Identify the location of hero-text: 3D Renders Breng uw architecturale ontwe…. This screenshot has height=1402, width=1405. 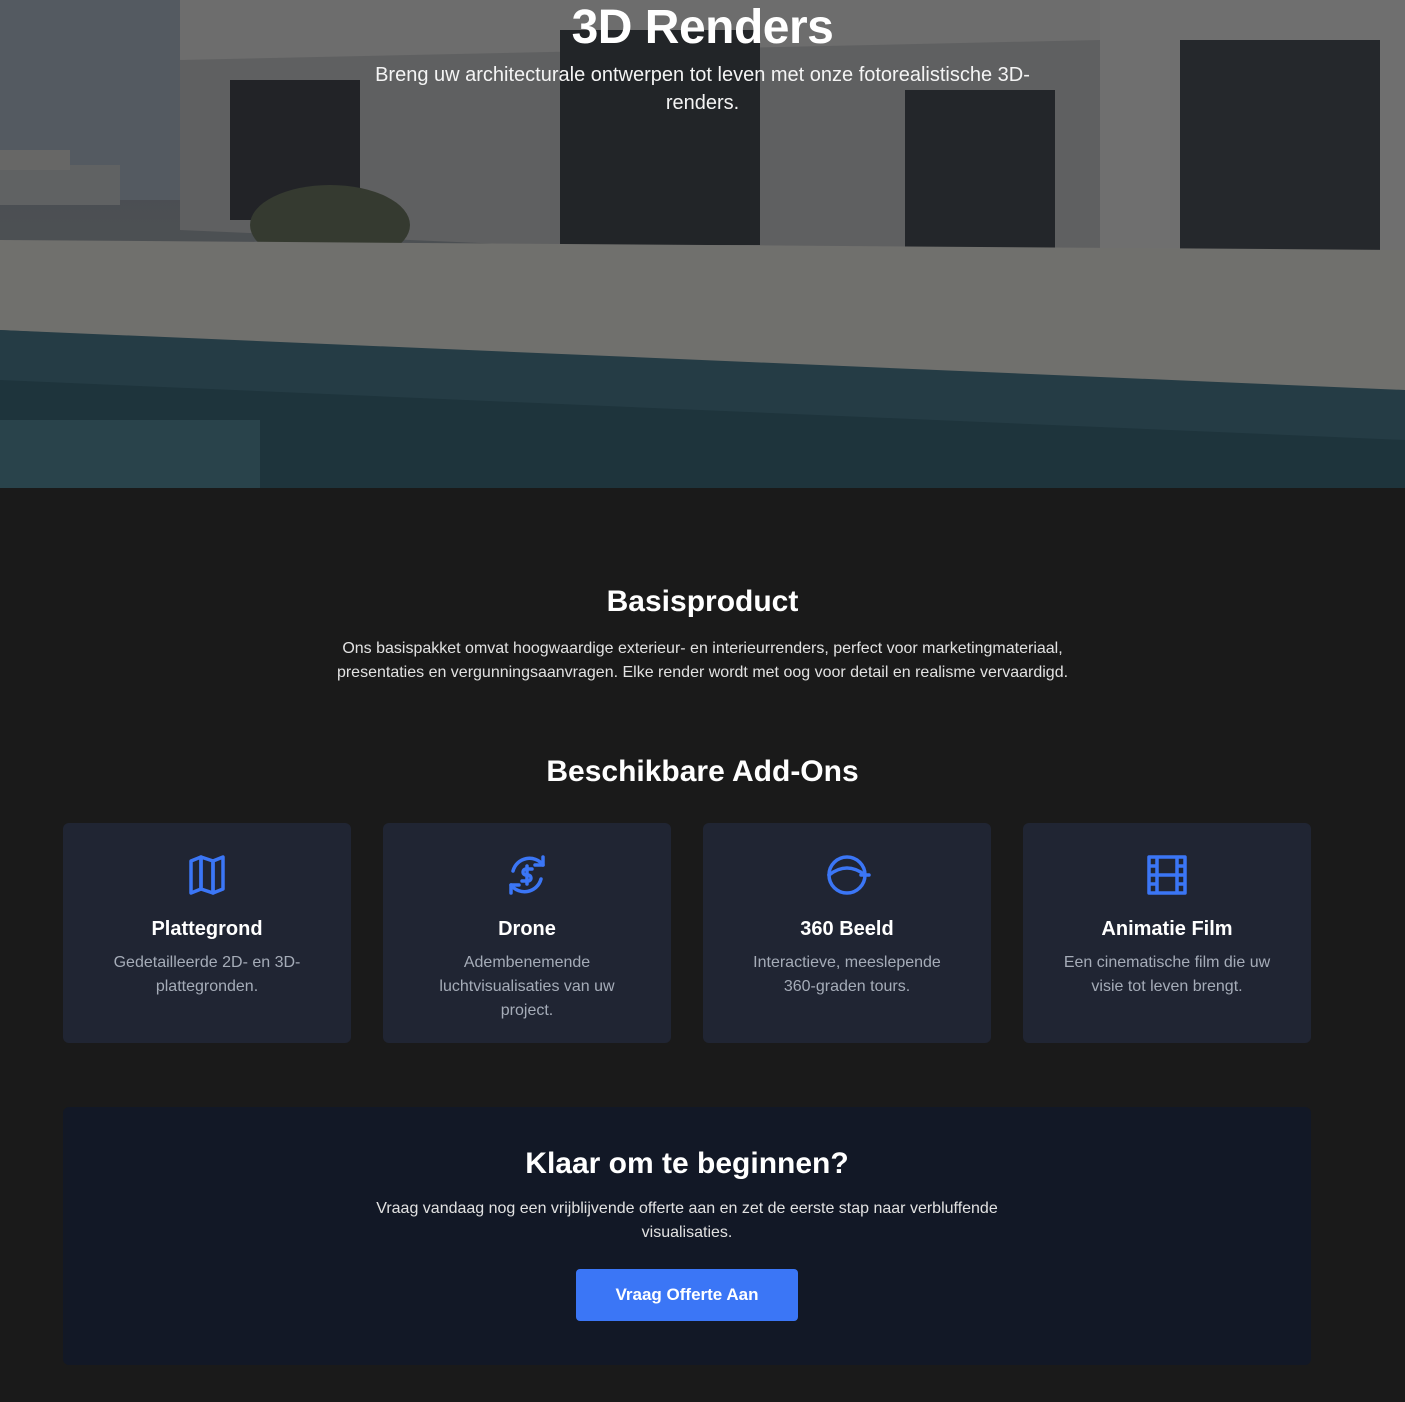
(702, 58).